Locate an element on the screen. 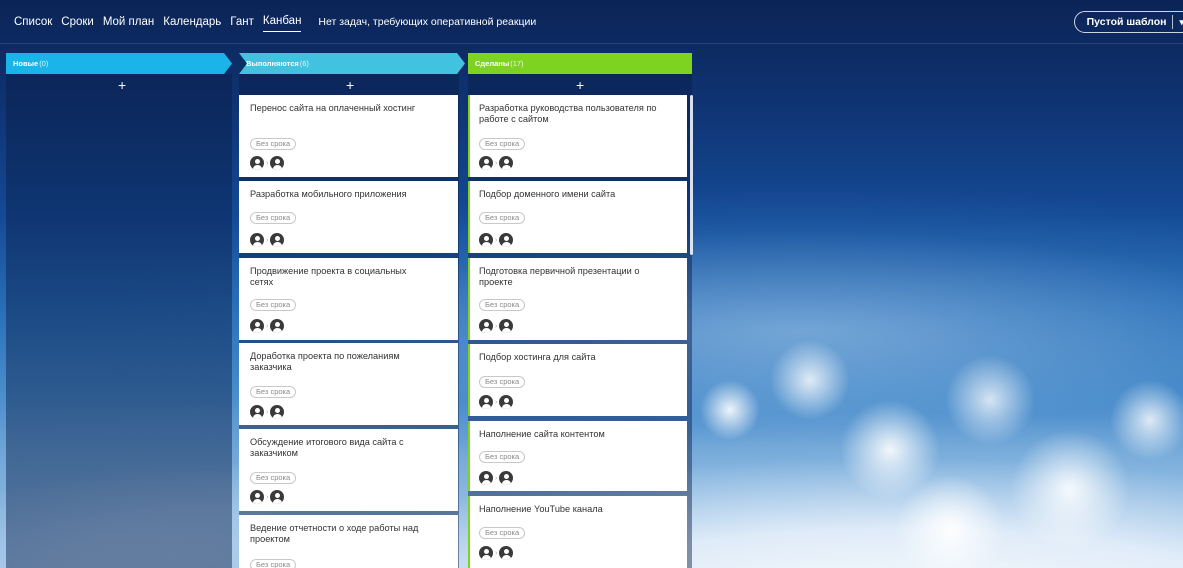 This screenshot has width=1183, height=568. task-title: Наполнение YouTube канала is located at coordinates (541, 509).